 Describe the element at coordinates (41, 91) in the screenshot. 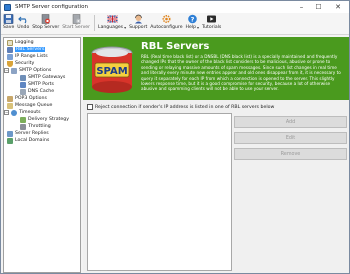

I see `tree-item-label: DNS Cache` at that location.